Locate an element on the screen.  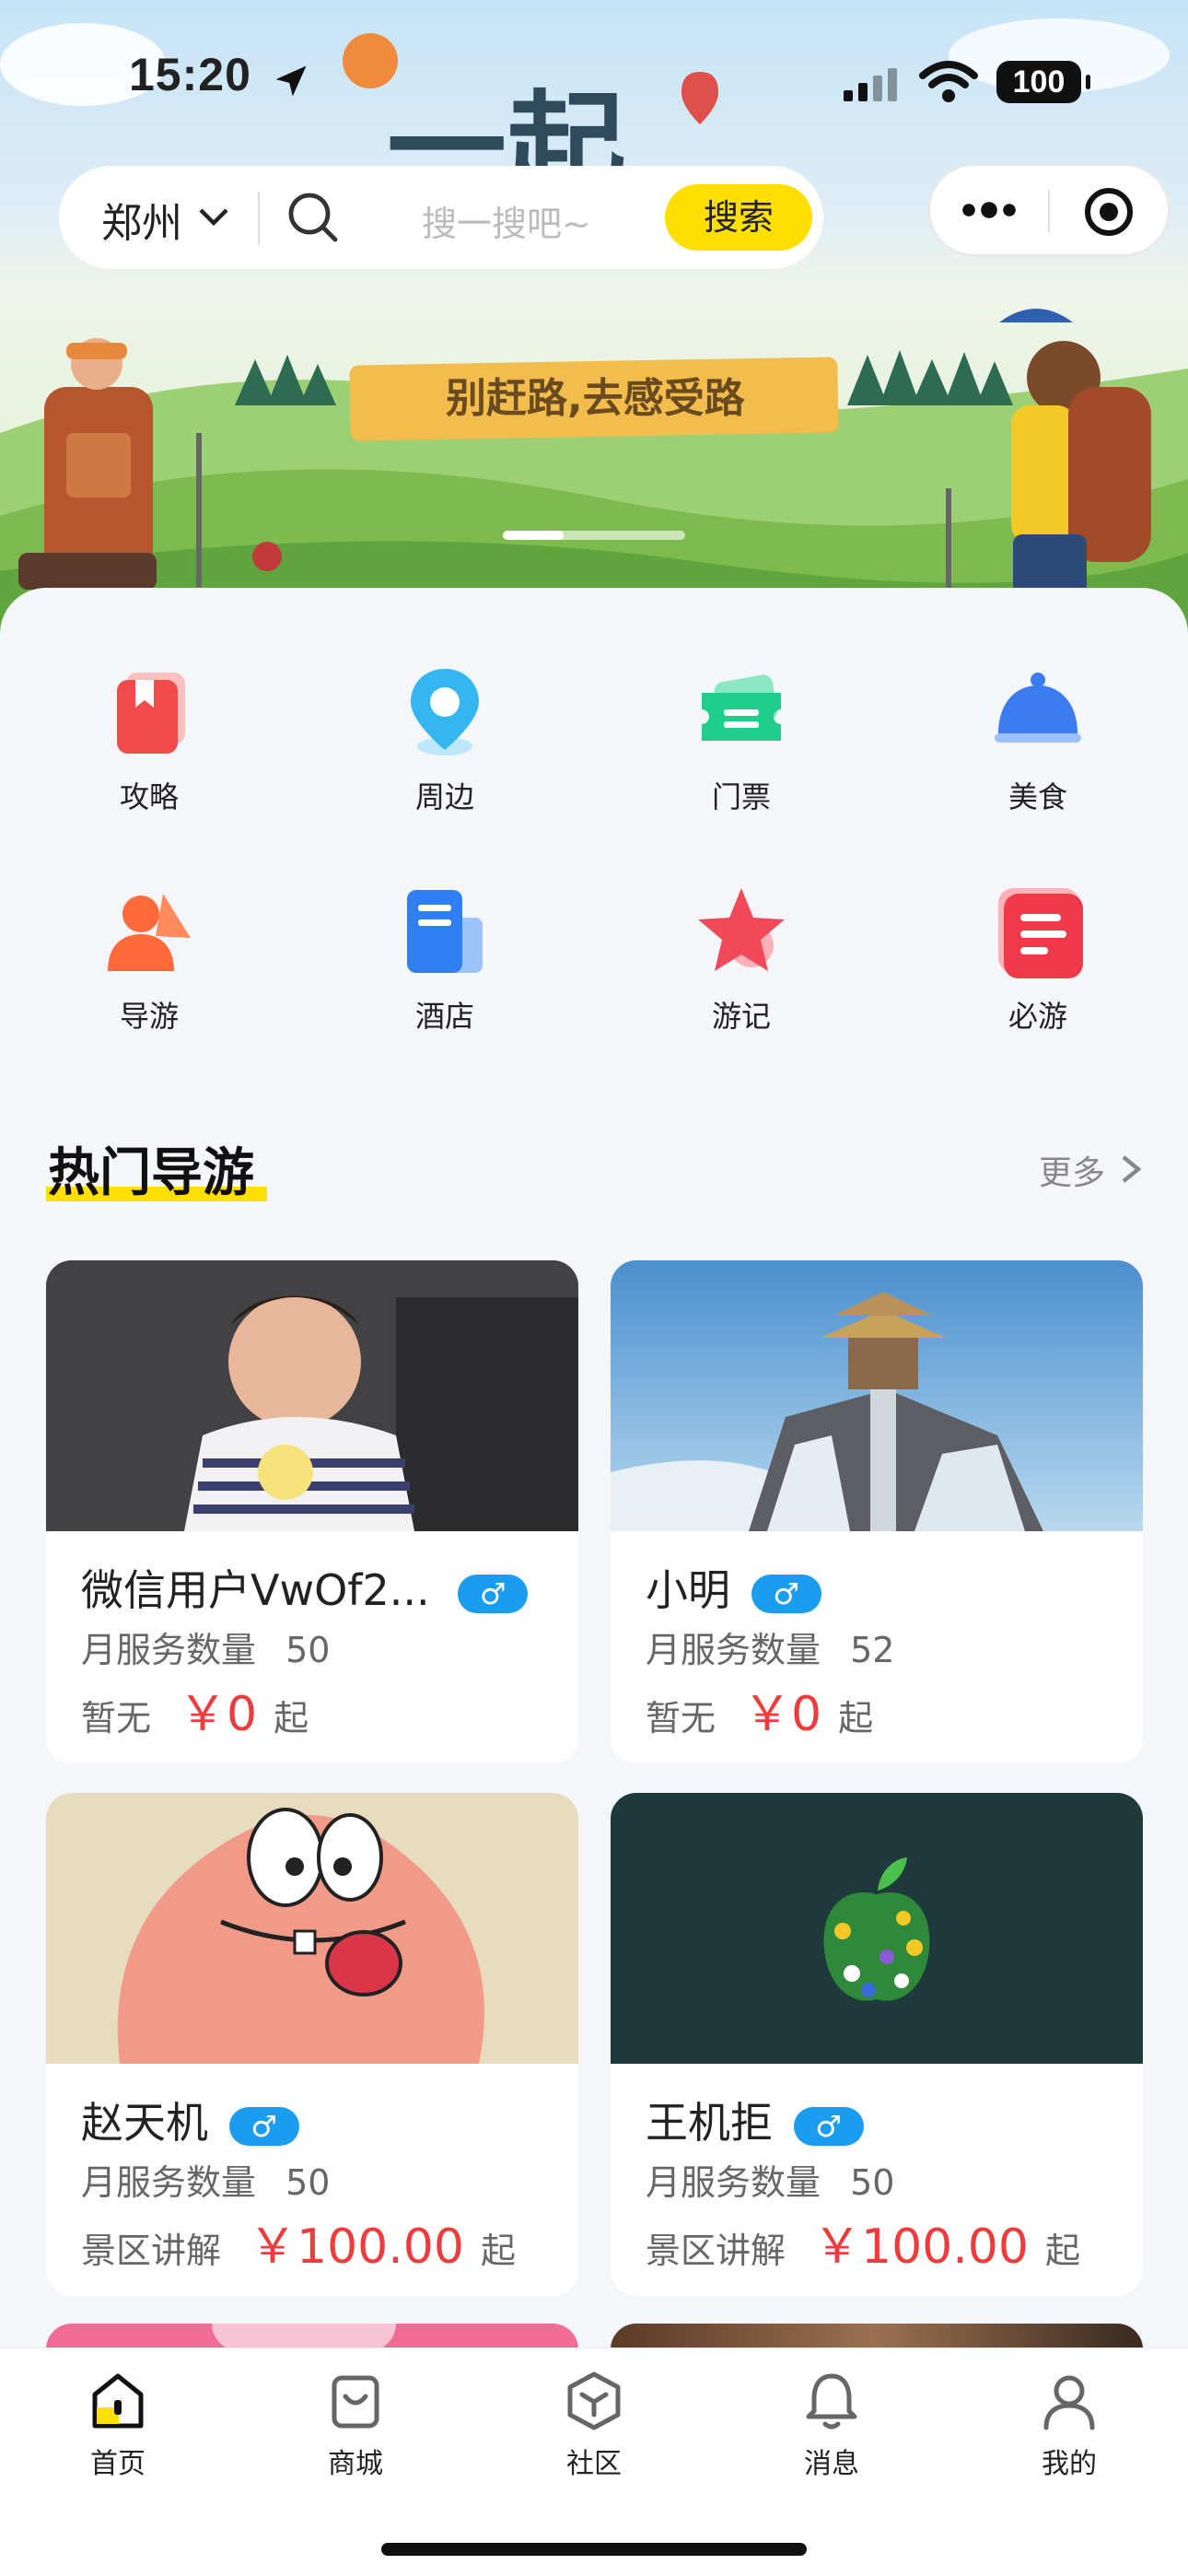
chevron-right-icon is located at coordinates (1131, 1169).